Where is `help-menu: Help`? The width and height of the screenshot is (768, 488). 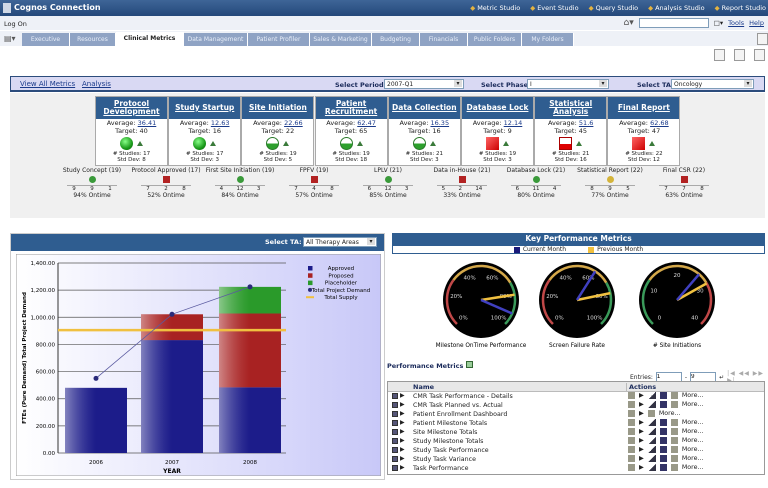
help-menu: Help is located at coordinates (756, 23).